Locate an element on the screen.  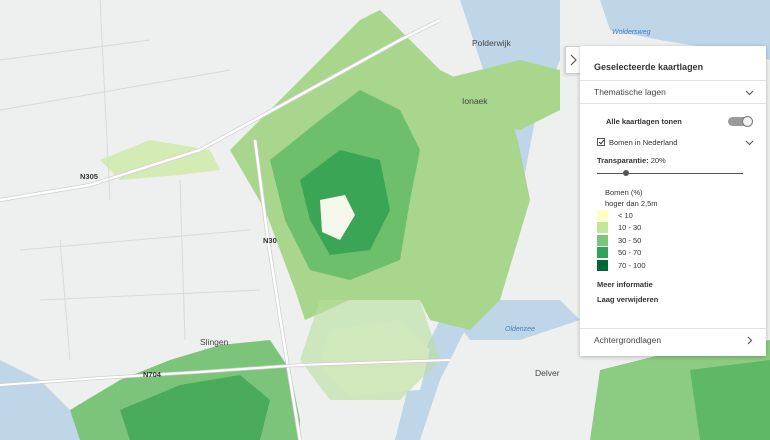
background-layers-header: Achtergrondlagen is located at coordinates (673, 339).